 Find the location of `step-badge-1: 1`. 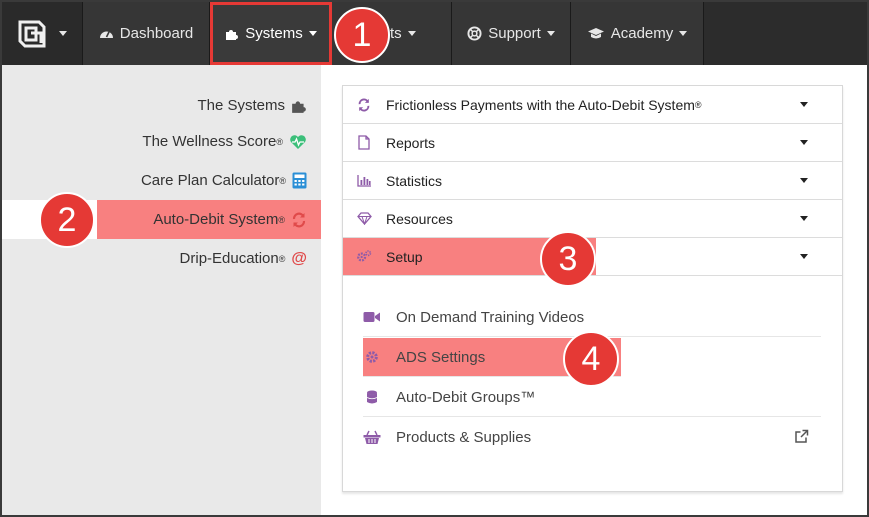

step-badge-1: 1 is located at coordinates (362, 35).